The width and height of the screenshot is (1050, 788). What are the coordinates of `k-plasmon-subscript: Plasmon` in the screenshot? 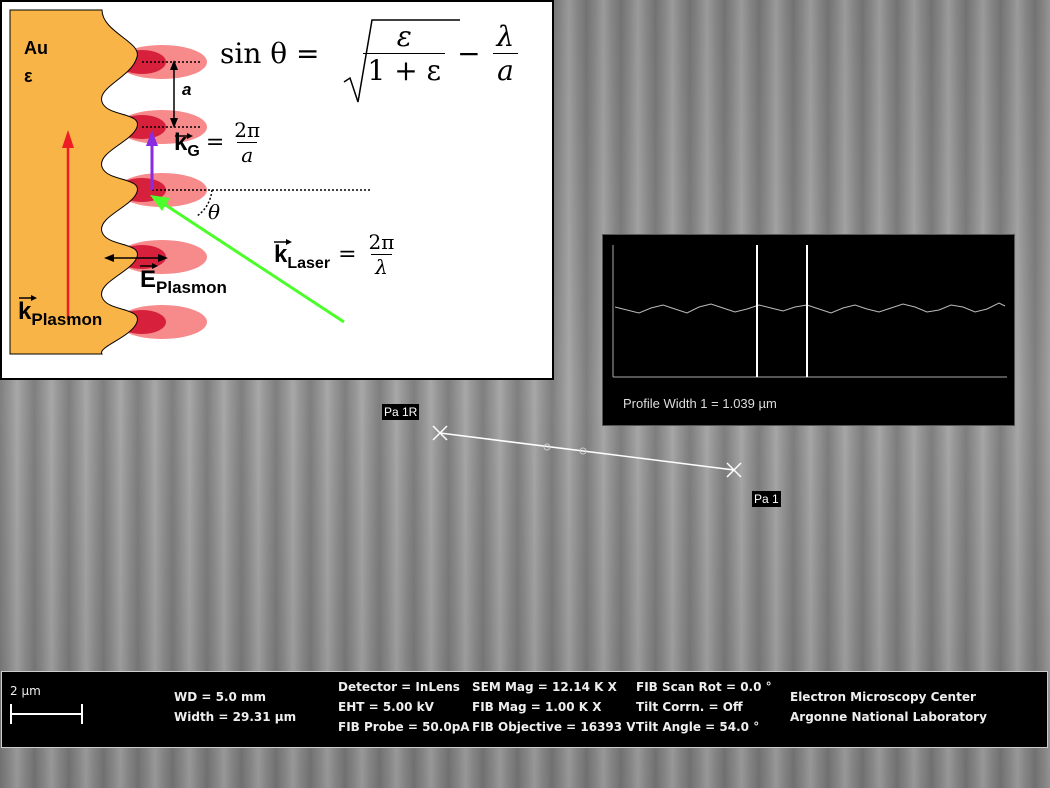 It's located at (67, 319).